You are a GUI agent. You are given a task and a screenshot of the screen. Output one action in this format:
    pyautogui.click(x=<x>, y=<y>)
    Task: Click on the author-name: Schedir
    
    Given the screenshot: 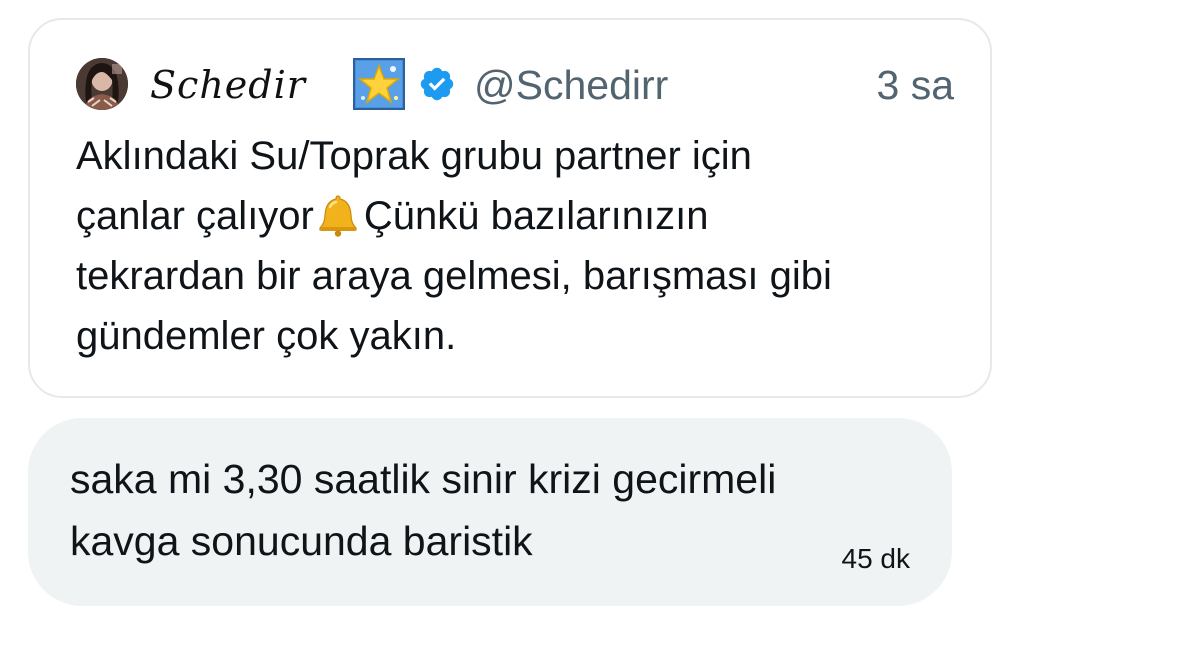 What is the action you would take?
    pyautogui.click(x=228, y=85)
    